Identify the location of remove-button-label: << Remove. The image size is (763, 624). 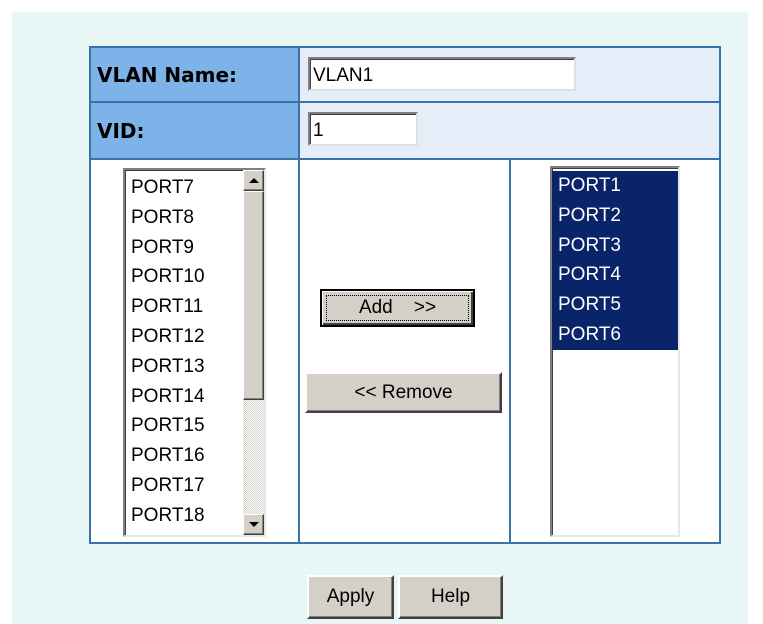
(403, 392).